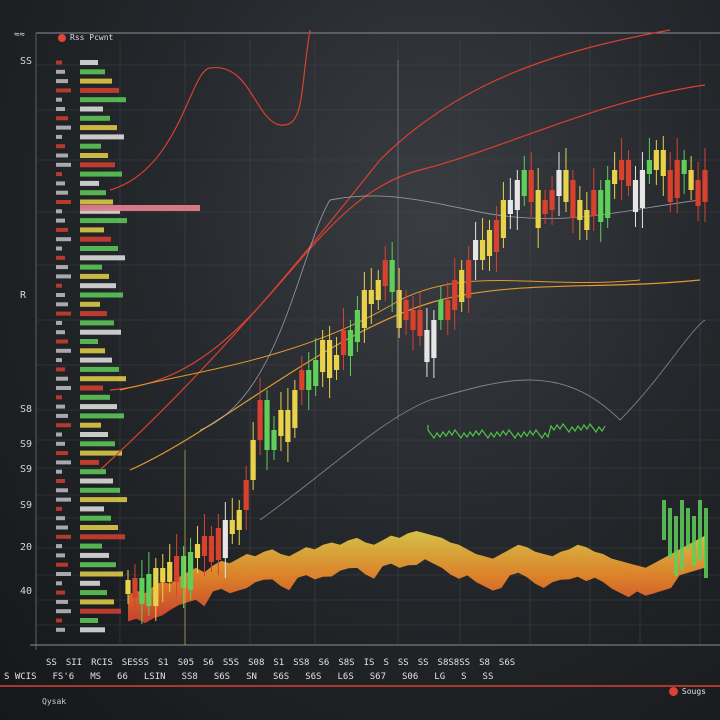  I want to click on time-axis-label: FS'6, so click(63, 677).